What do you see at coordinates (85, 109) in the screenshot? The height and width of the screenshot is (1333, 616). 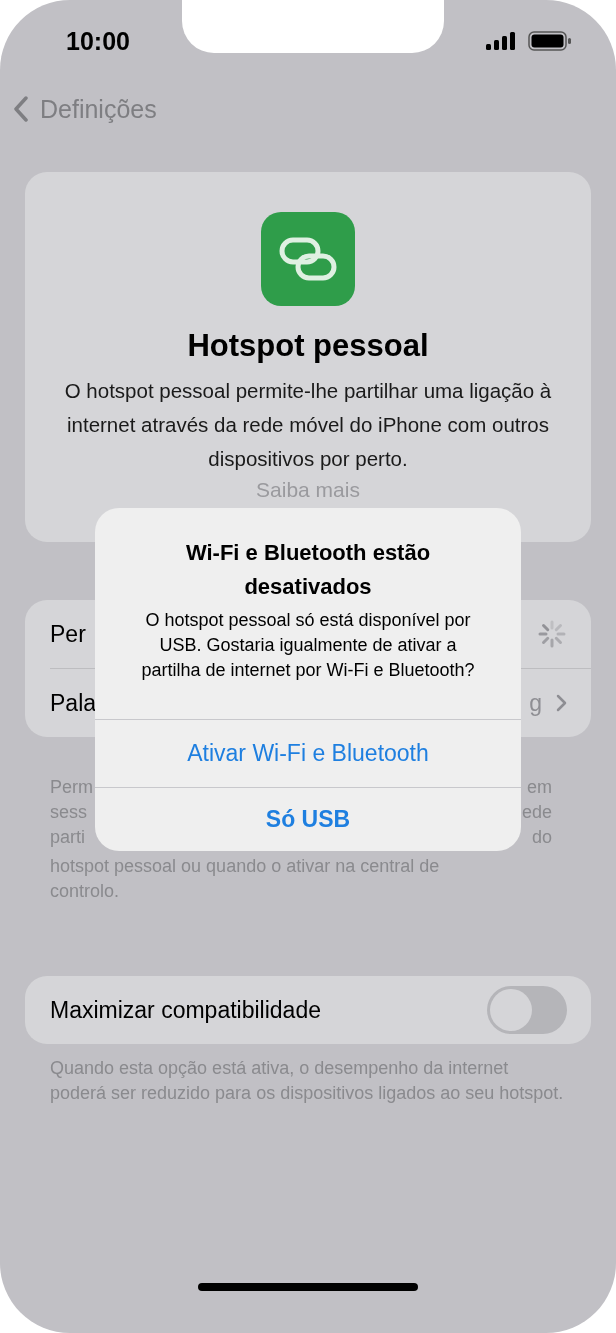 I see `back-button: Definições` at bounding box center [85, 109].